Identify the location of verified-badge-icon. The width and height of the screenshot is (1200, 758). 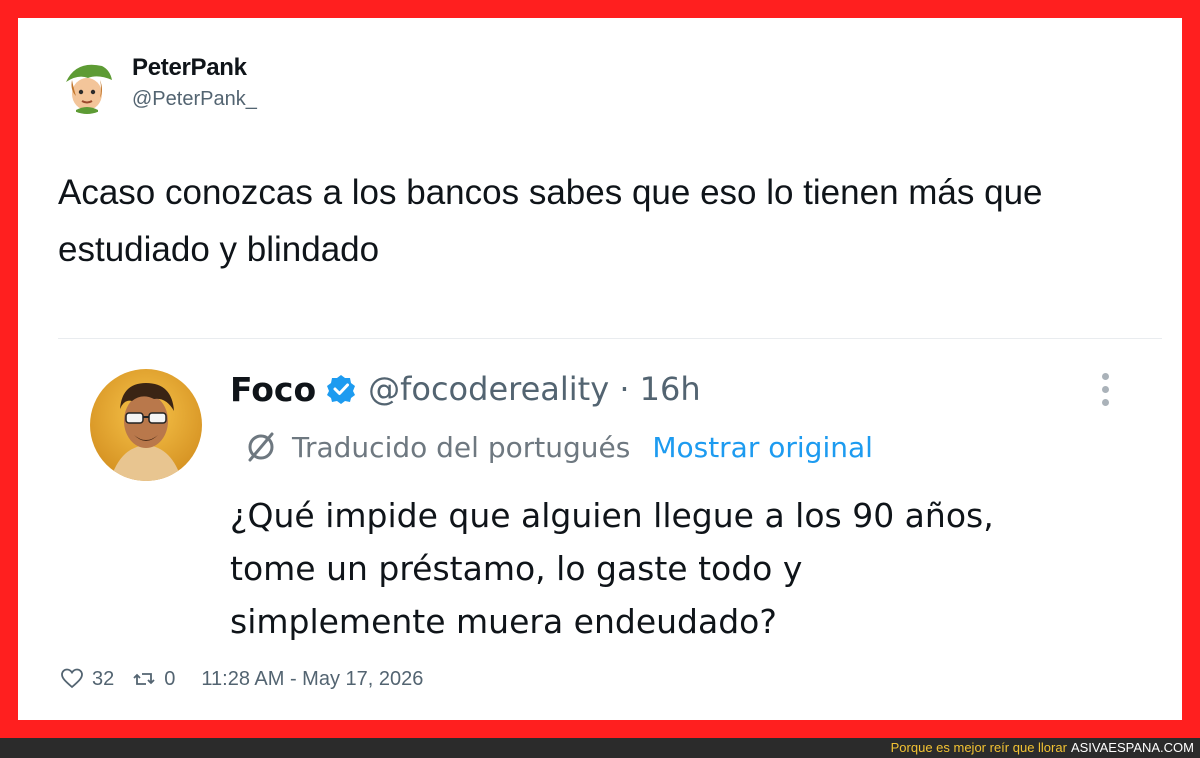
(341, 389).